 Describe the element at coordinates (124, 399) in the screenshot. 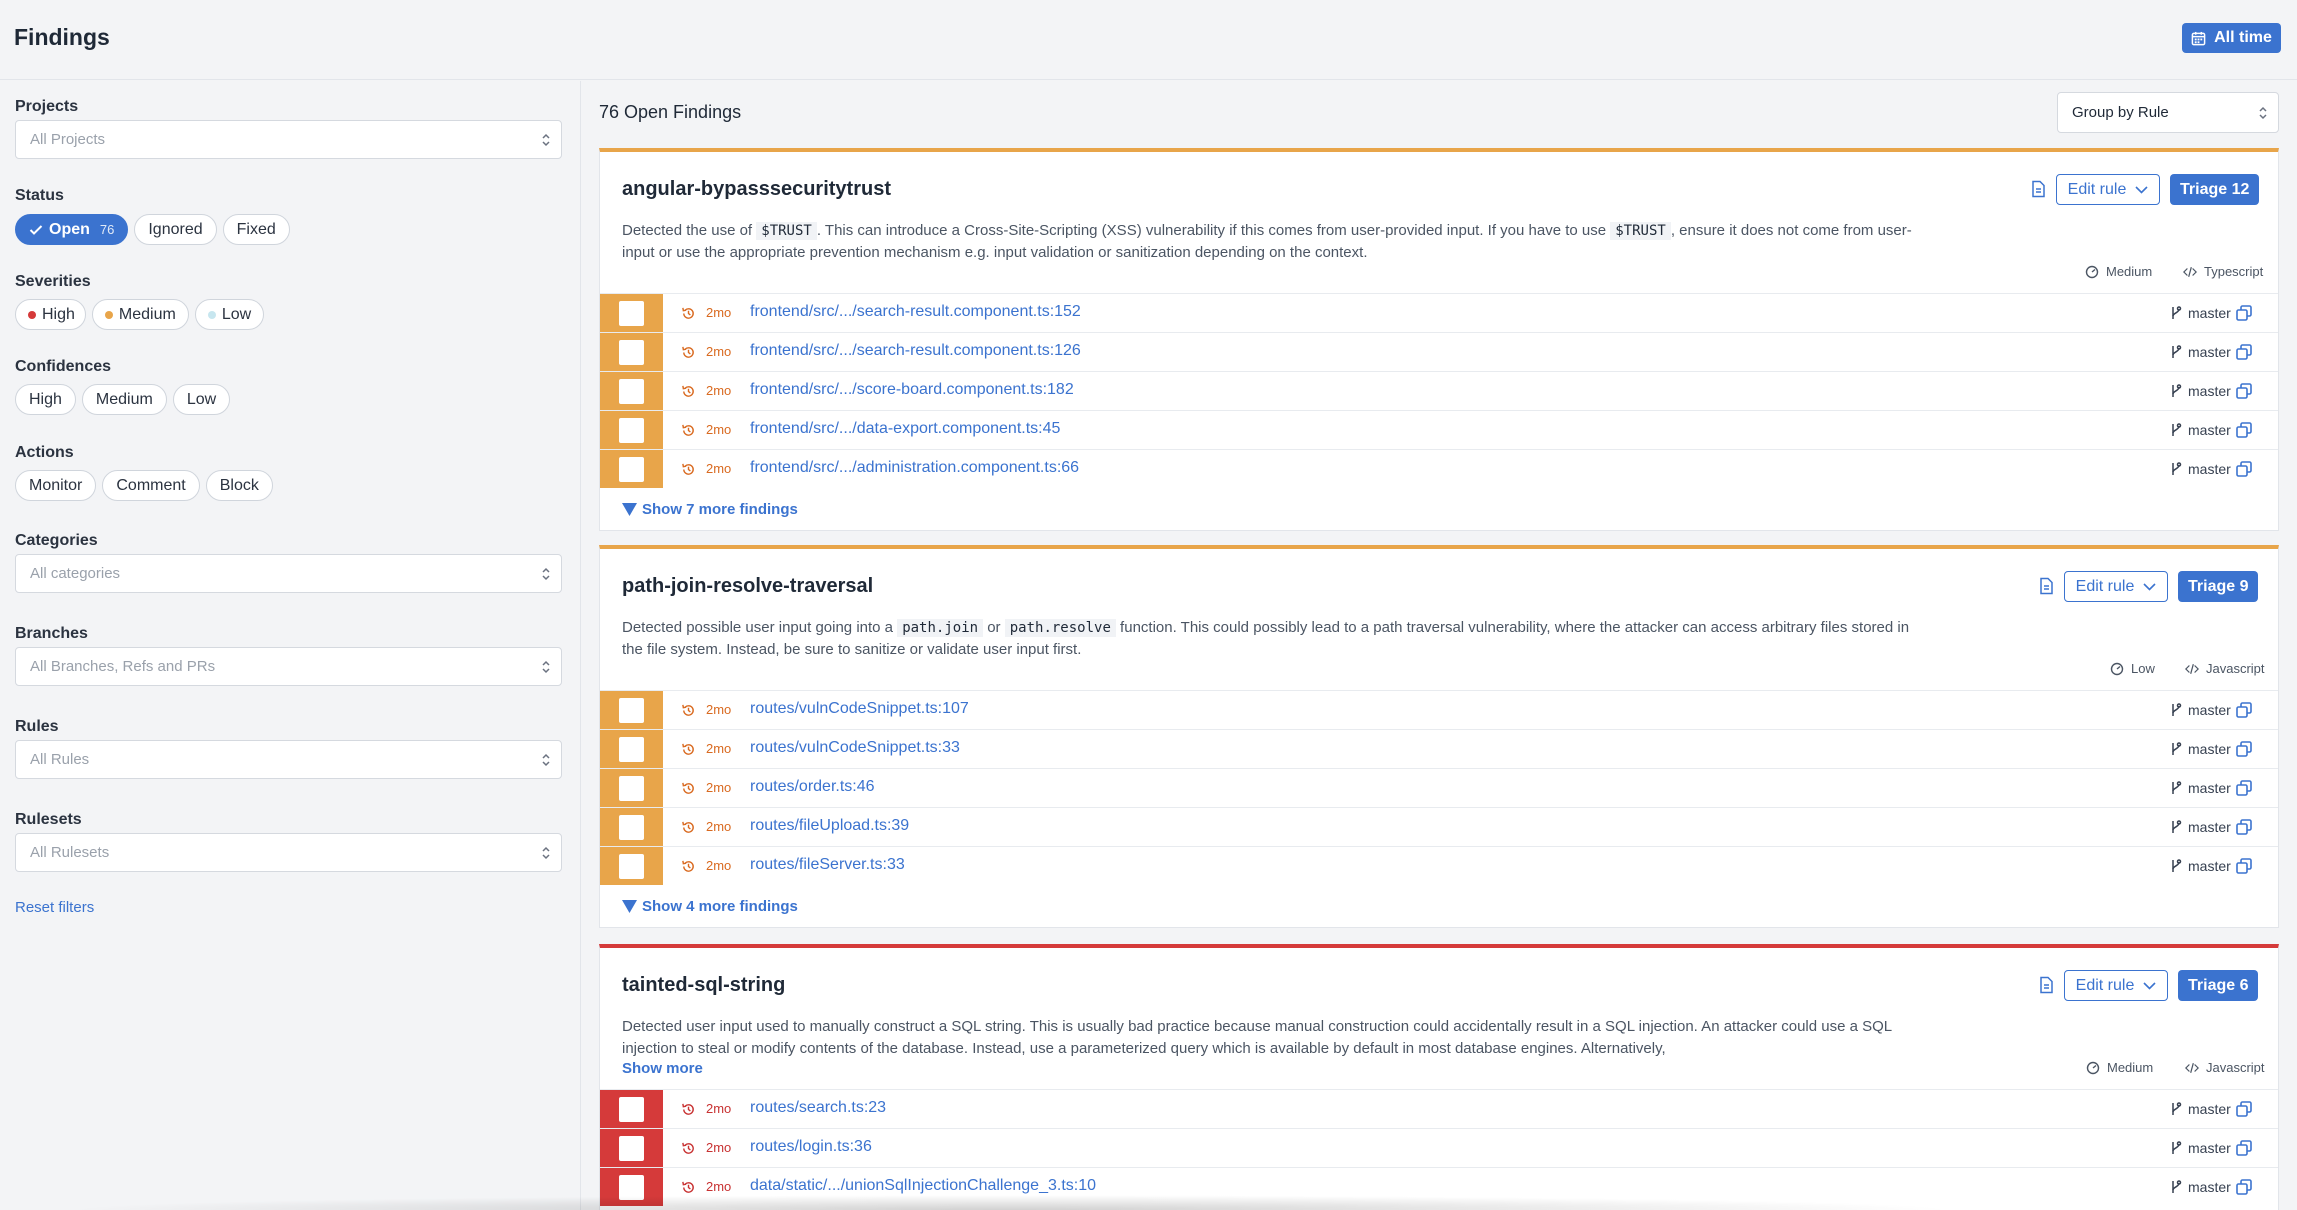

I see `confidence-medium-pill: Medium` at that location.